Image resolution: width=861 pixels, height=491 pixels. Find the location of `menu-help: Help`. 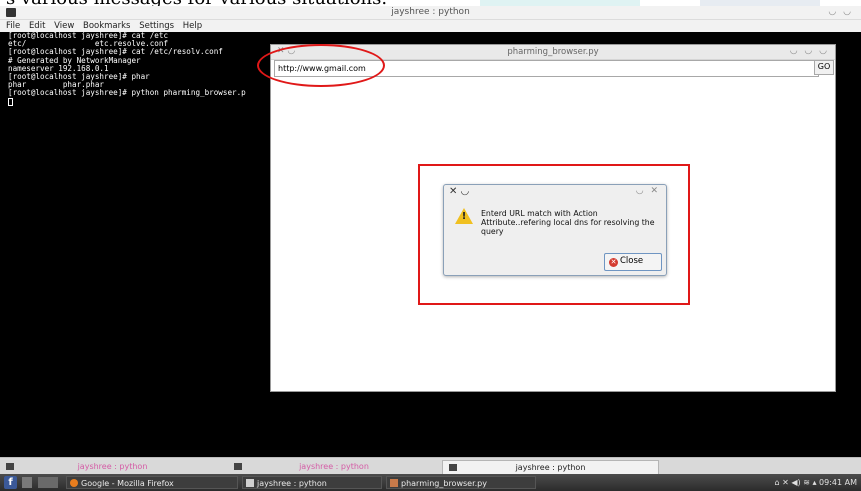

menu-help: Help is located at coordinates (192, 26).